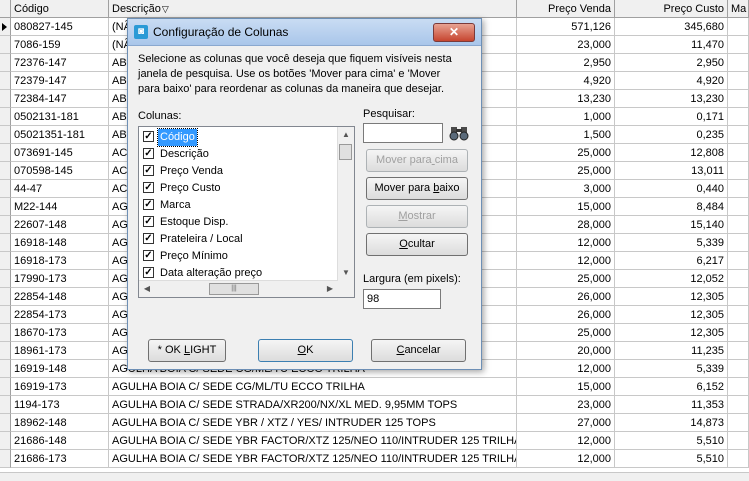 This screenshot has height=481, width=749. What do you see at coordinates (671, 135) in the screenshot?
I see `cell-preco-custo: 0,235` at bounding box center [671, 135].